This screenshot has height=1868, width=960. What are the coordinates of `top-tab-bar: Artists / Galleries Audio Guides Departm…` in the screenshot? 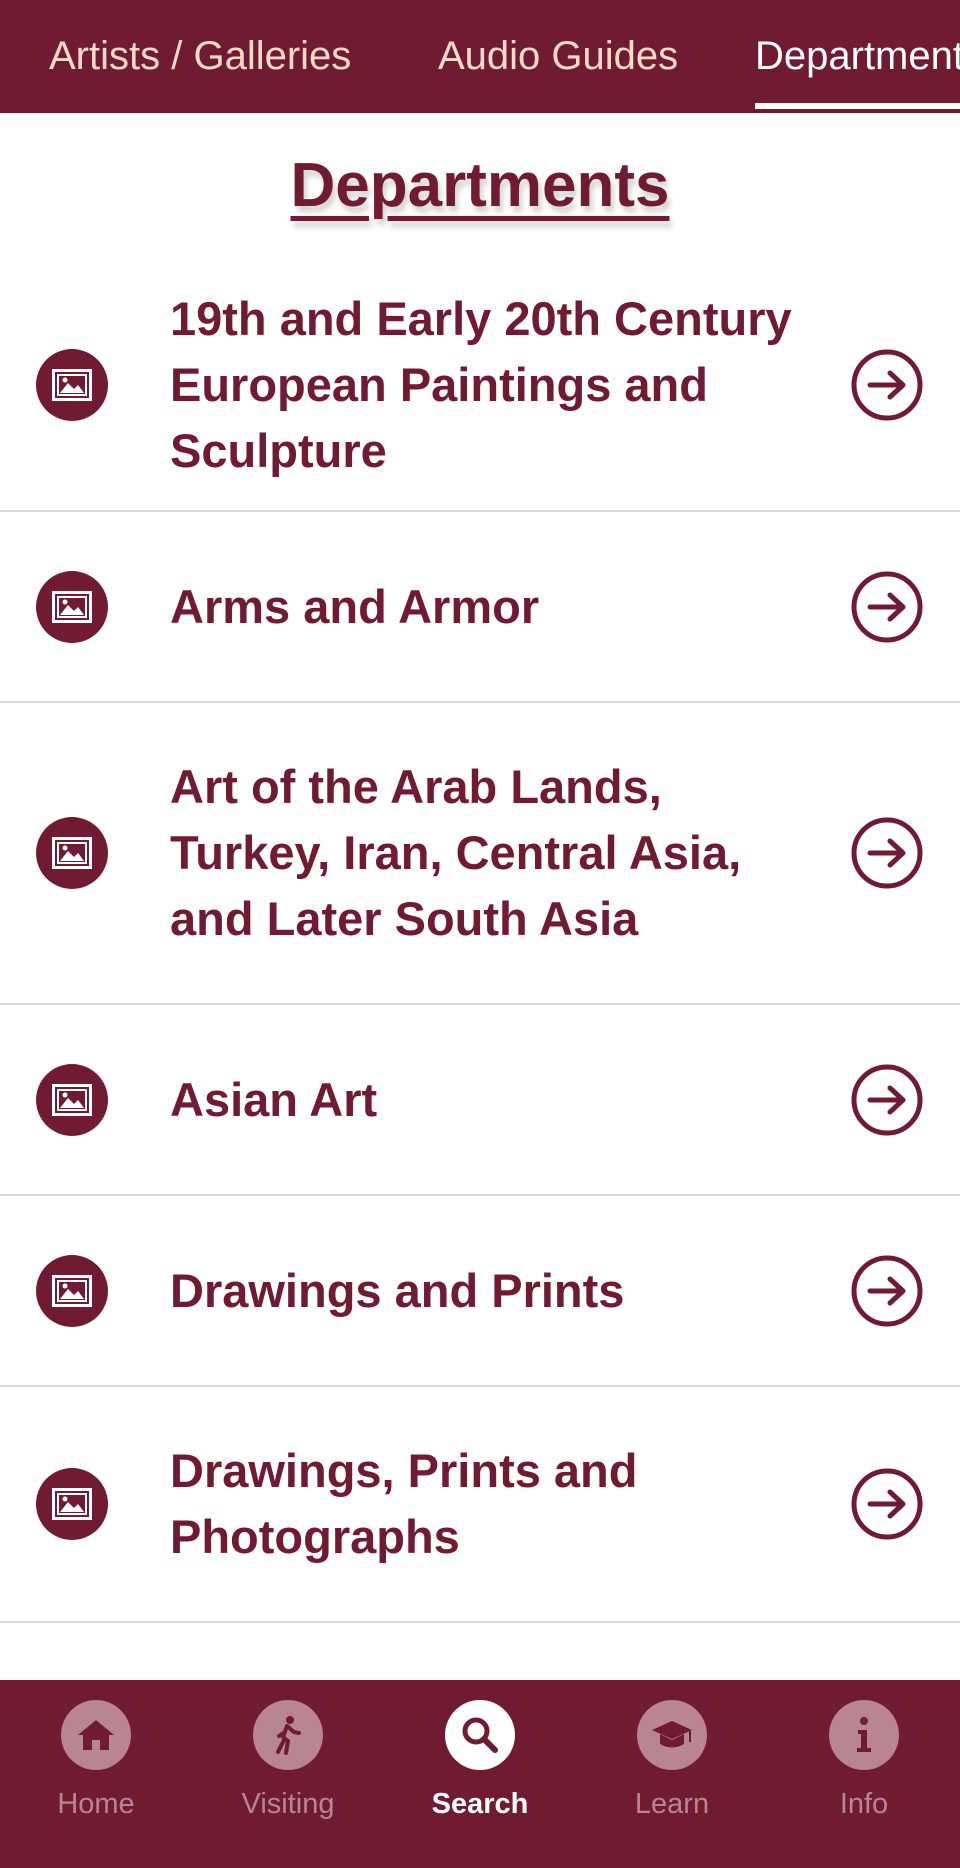 It's located at (480, 56).